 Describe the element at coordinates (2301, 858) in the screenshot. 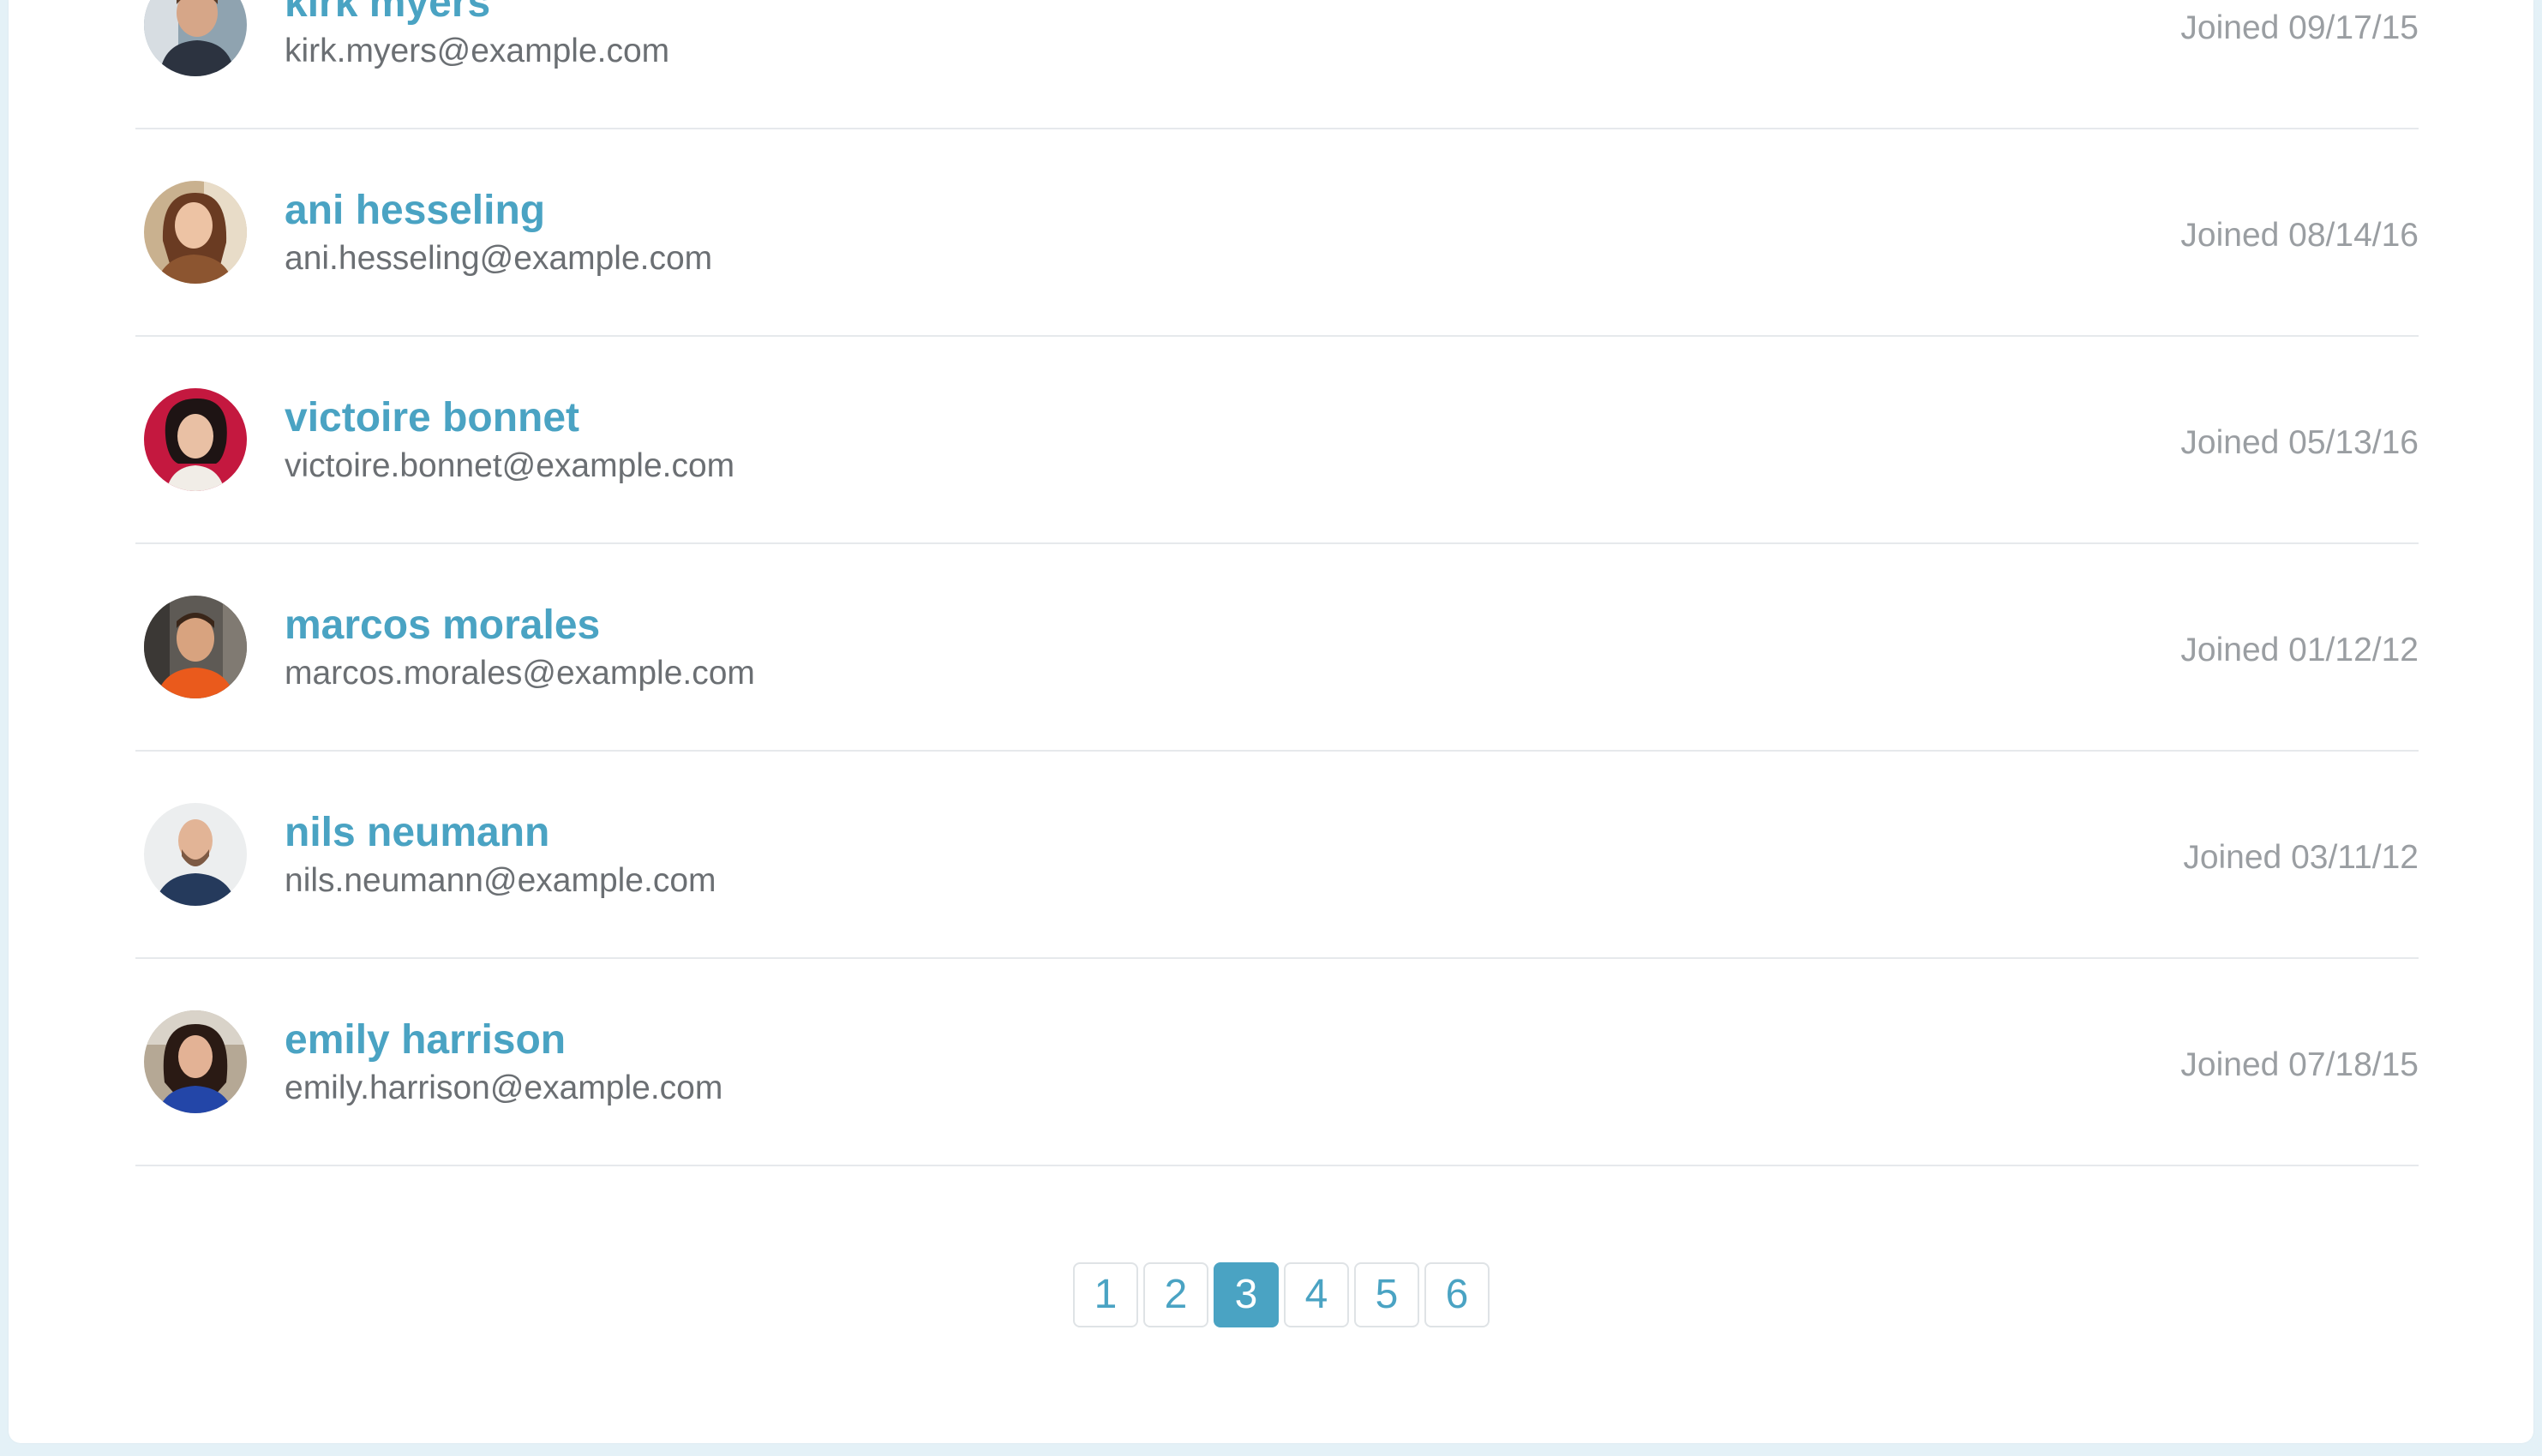

I see `joined-date: Joined 03/11/12` at that location.